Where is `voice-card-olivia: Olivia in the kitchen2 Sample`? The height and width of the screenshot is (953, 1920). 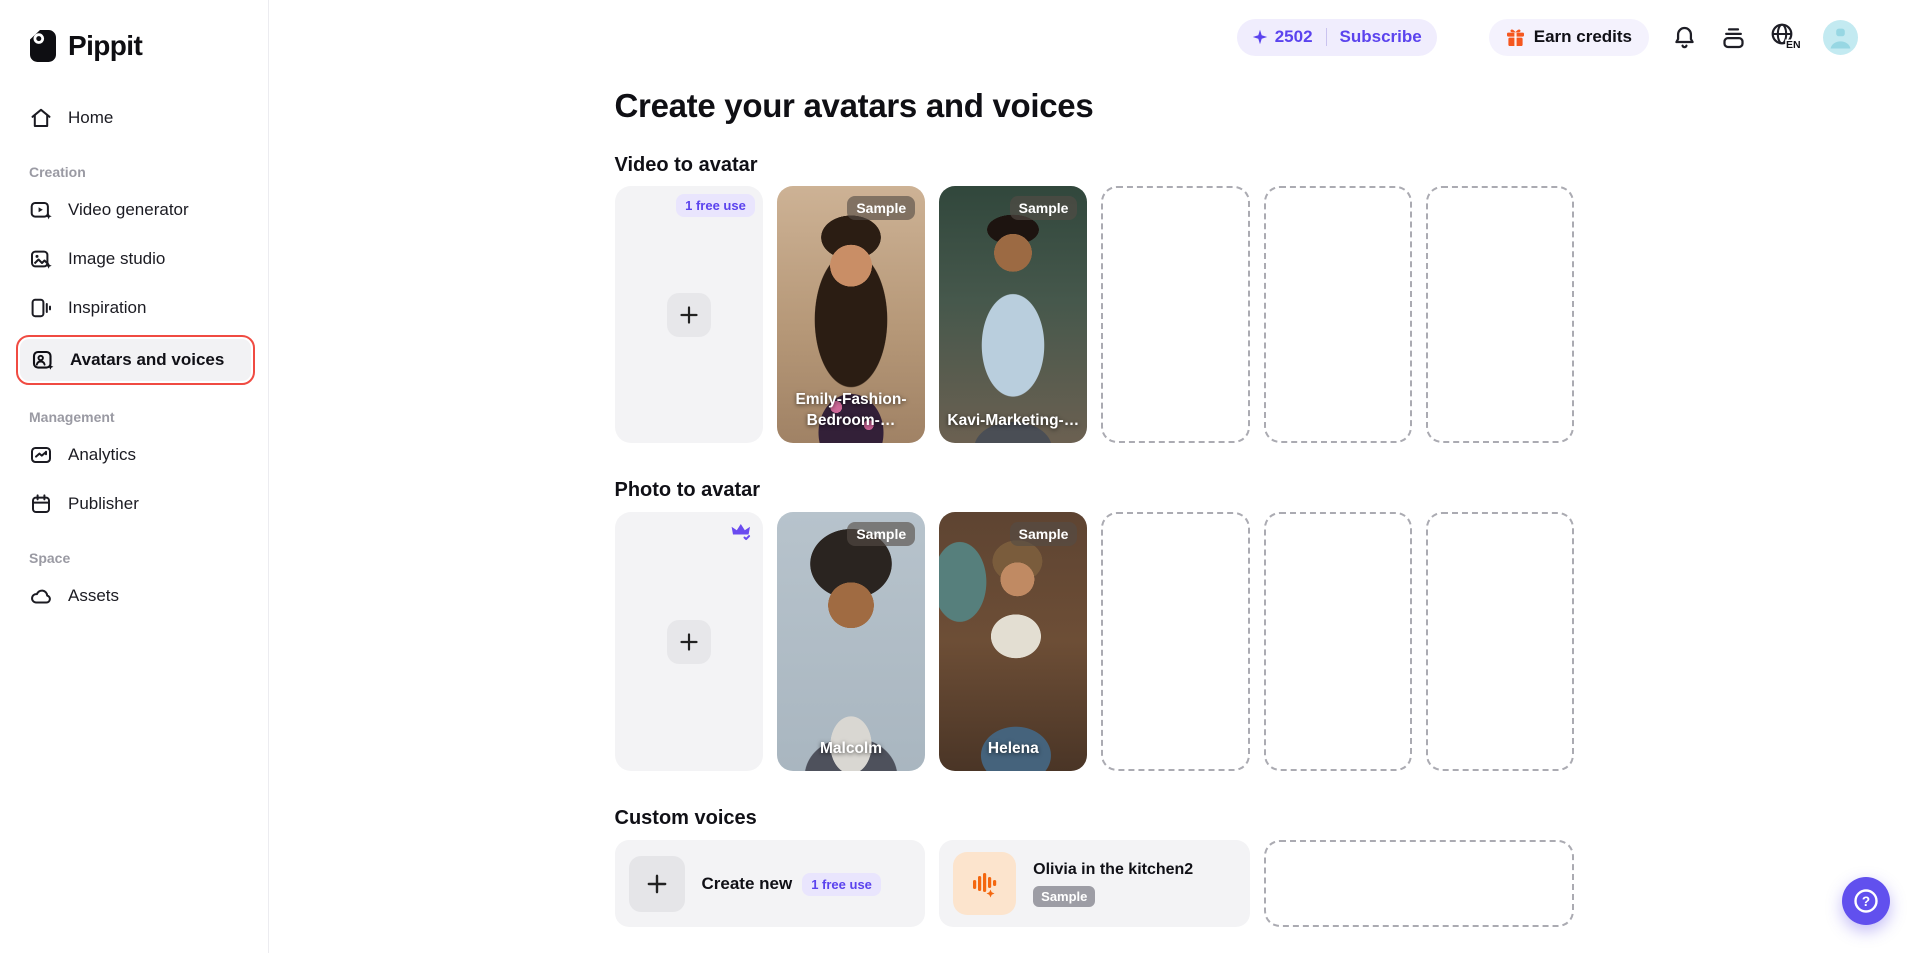
voice-card-olivia: Olivia in the kitchen2 Sample is located at coordinates (1094, 883).